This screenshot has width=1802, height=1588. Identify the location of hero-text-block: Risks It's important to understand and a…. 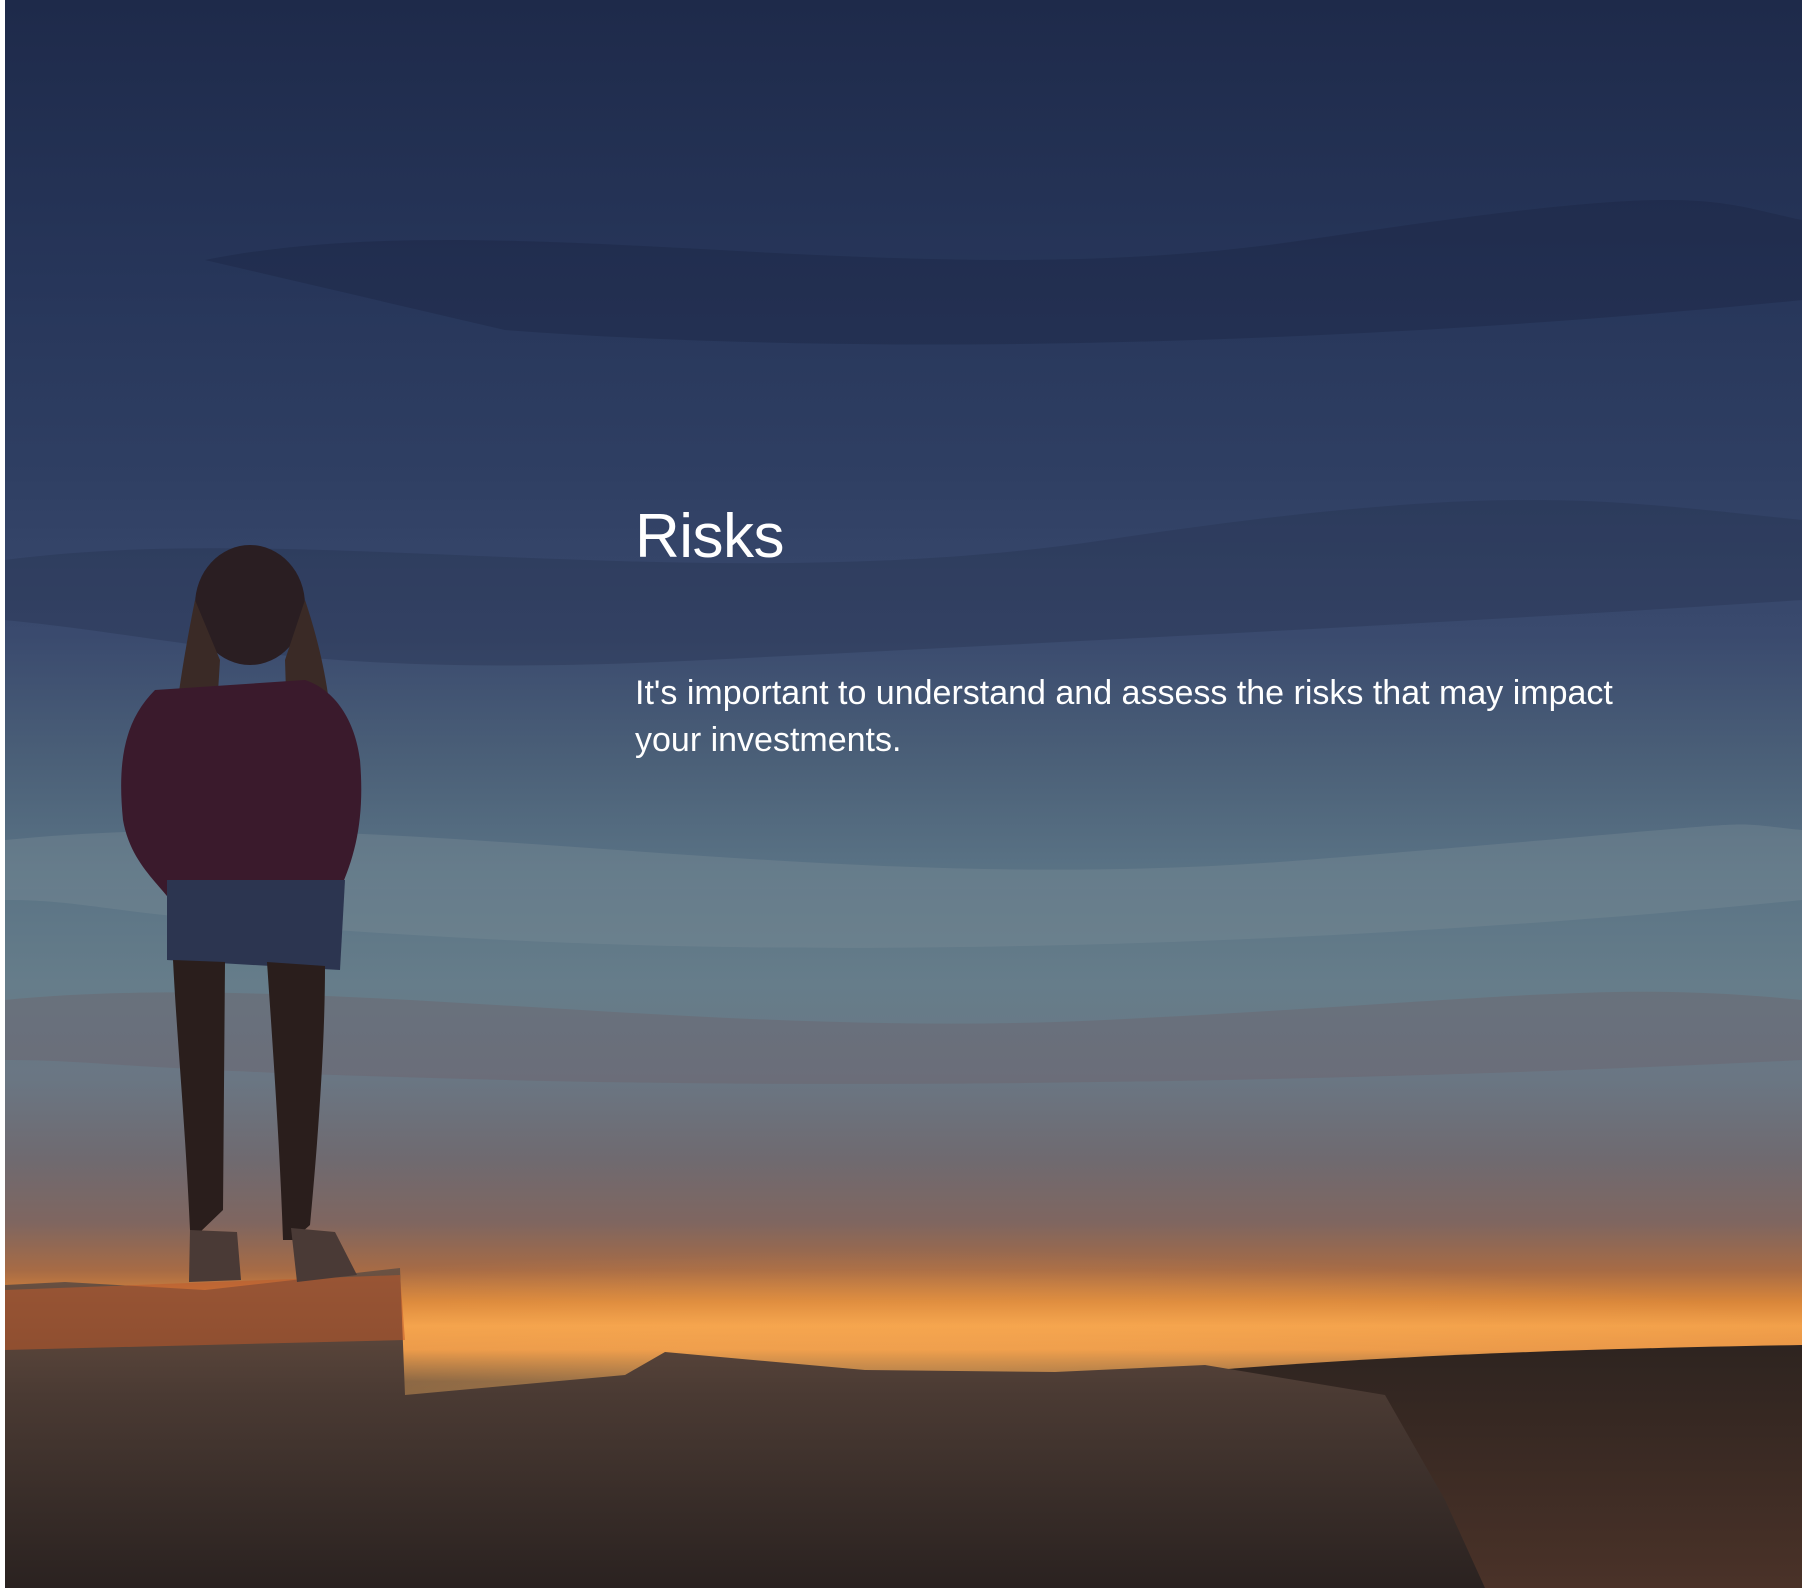
(1160, 632).